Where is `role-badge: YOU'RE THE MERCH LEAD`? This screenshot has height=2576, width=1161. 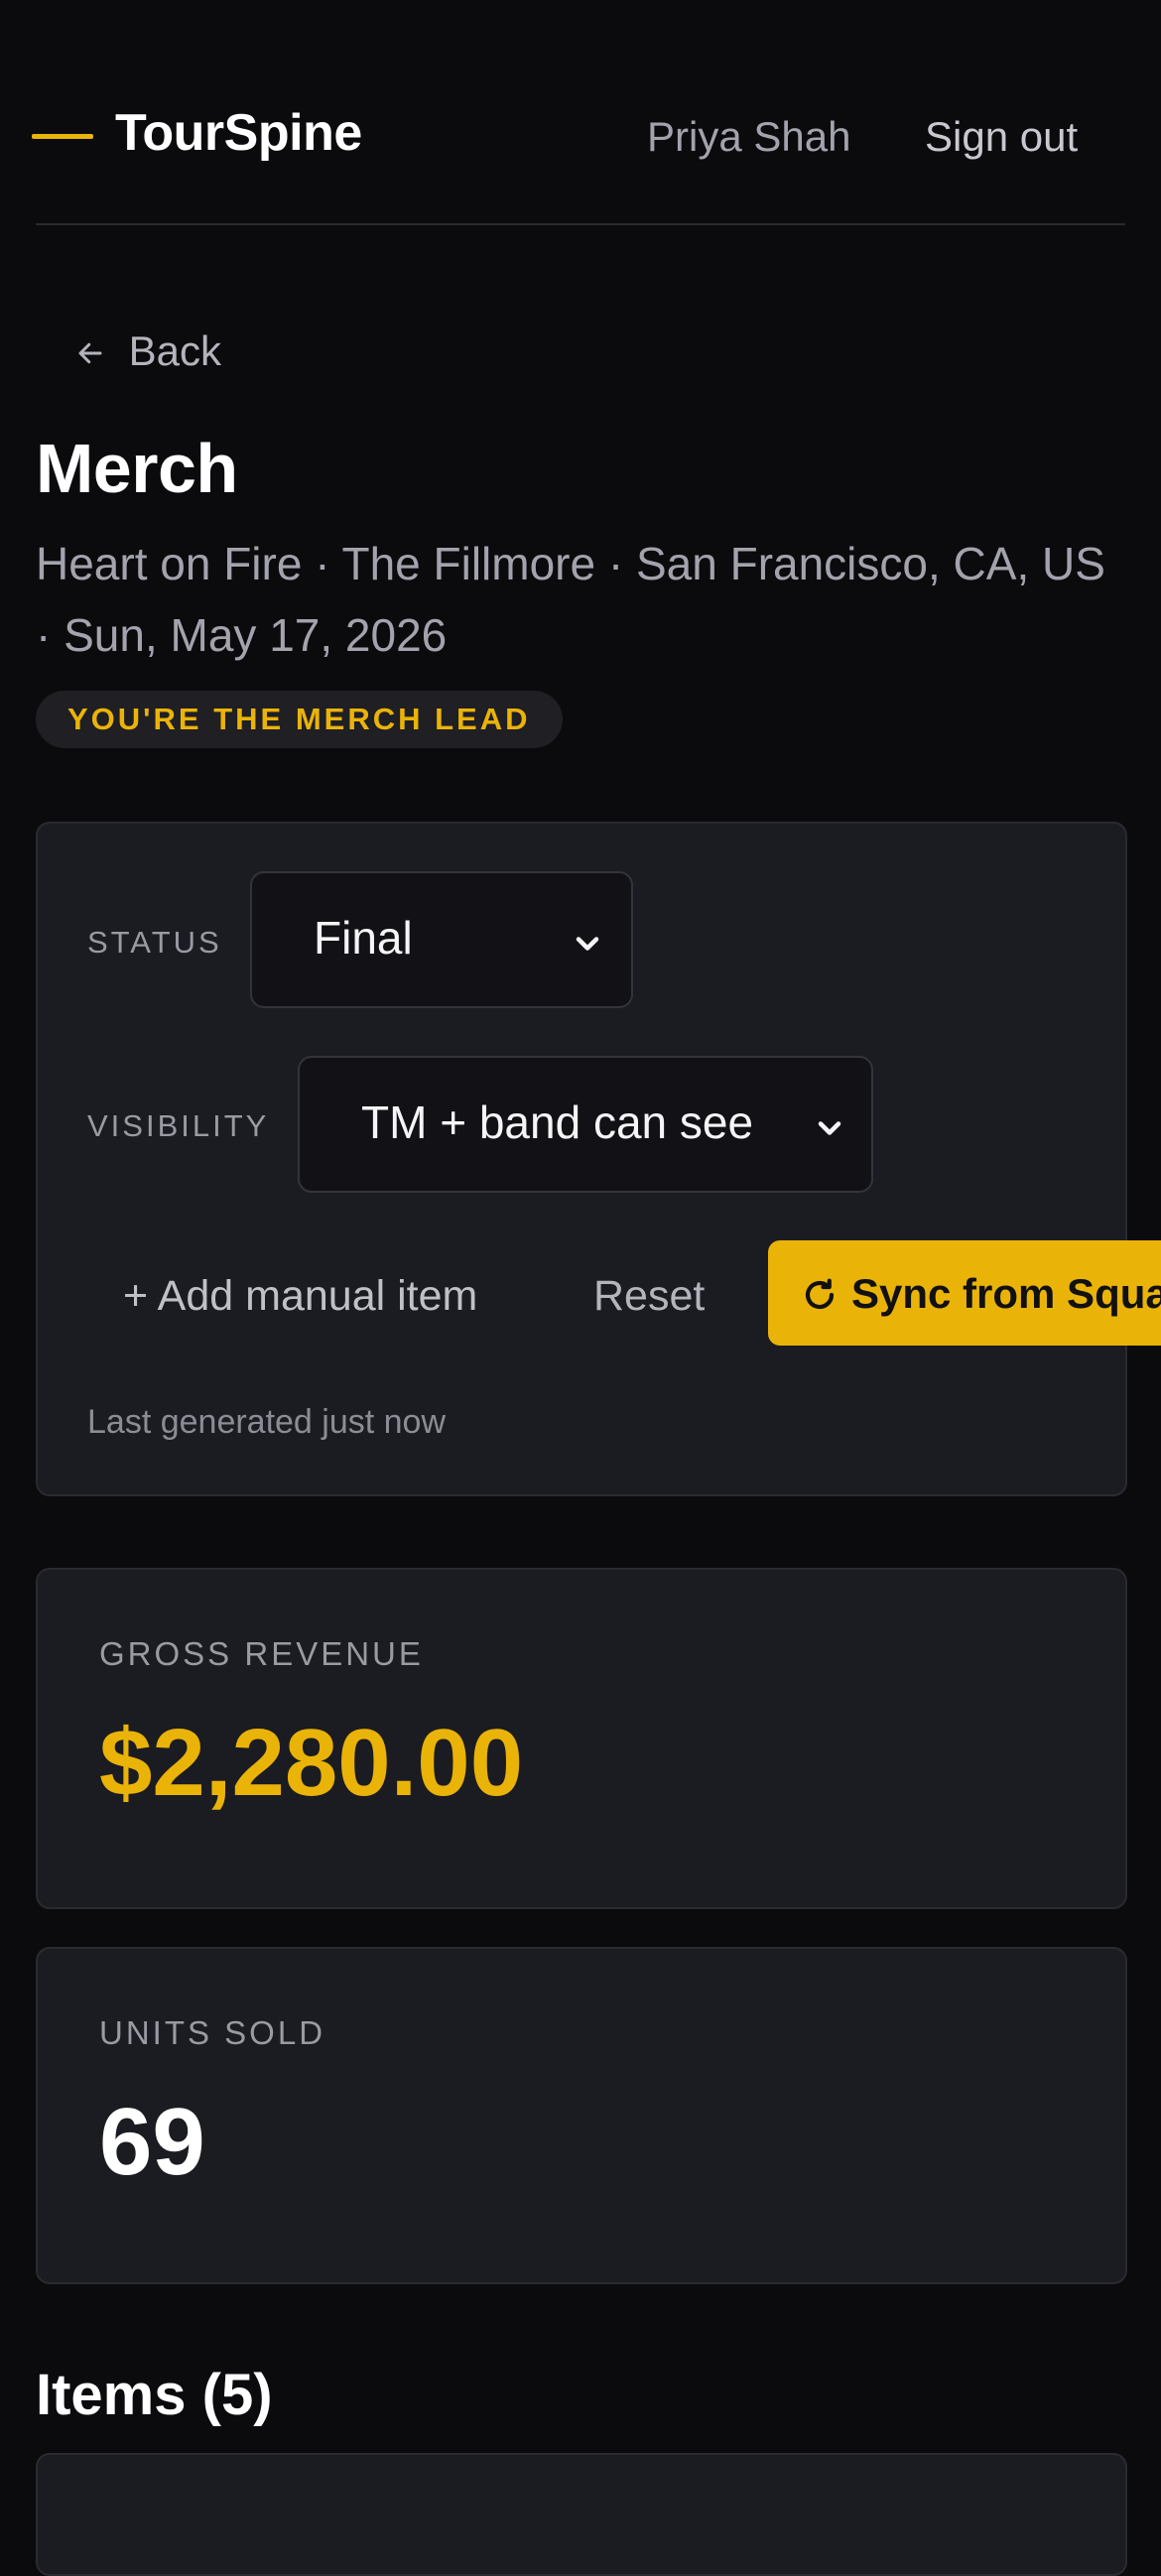
role-badge: YOU'RE THE MERCH LEAD is located at coordinates (299, 720).